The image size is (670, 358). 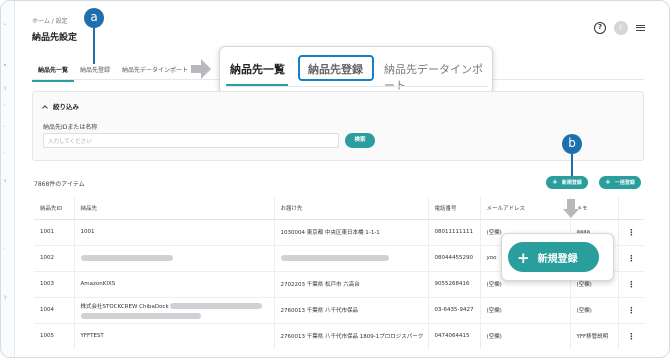 I want to click on table-header-row: 納品先ID 納品先 お届け先 電話番号 メールアドレス メモ, so click(x=339, y=208).